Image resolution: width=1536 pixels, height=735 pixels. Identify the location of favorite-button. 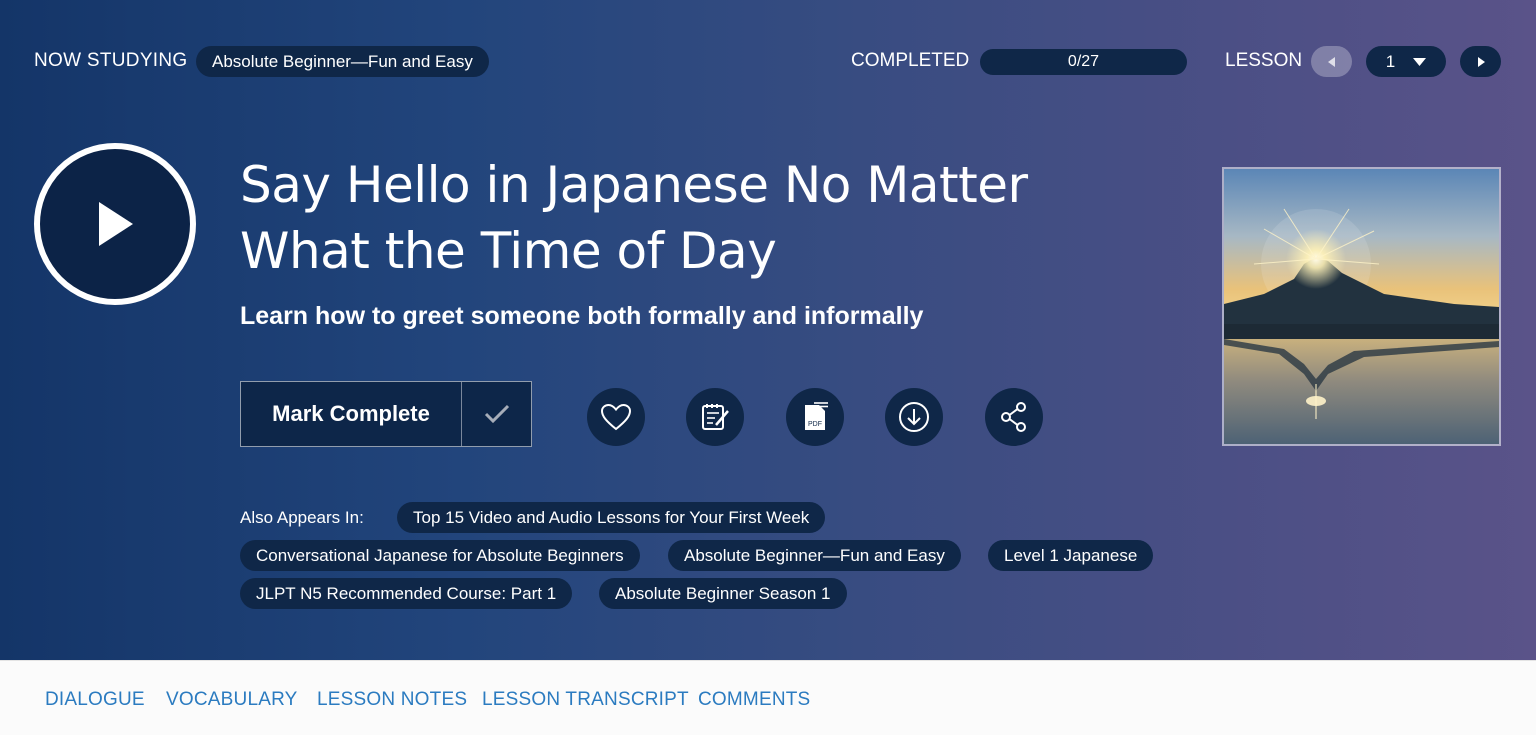
(616, 417).